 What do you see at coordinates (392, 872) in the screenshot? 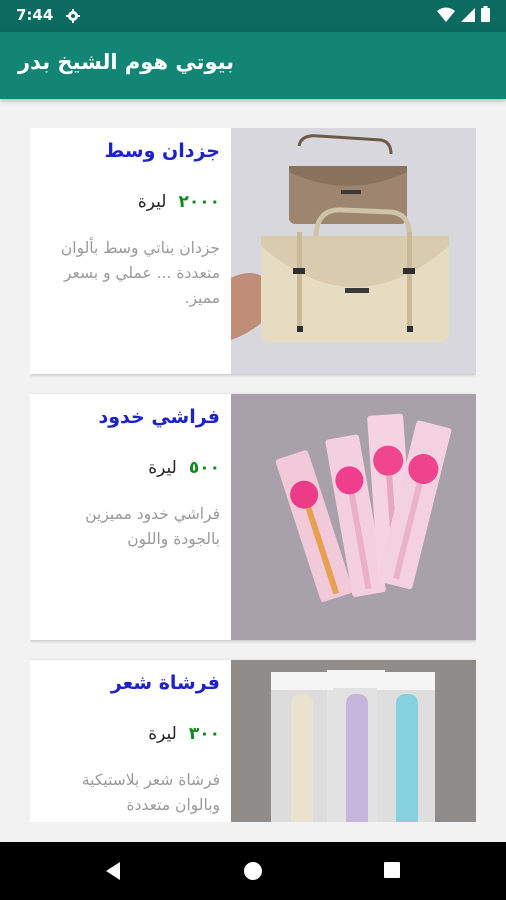
I see `recents-icon` at bounding box center [392, 872].